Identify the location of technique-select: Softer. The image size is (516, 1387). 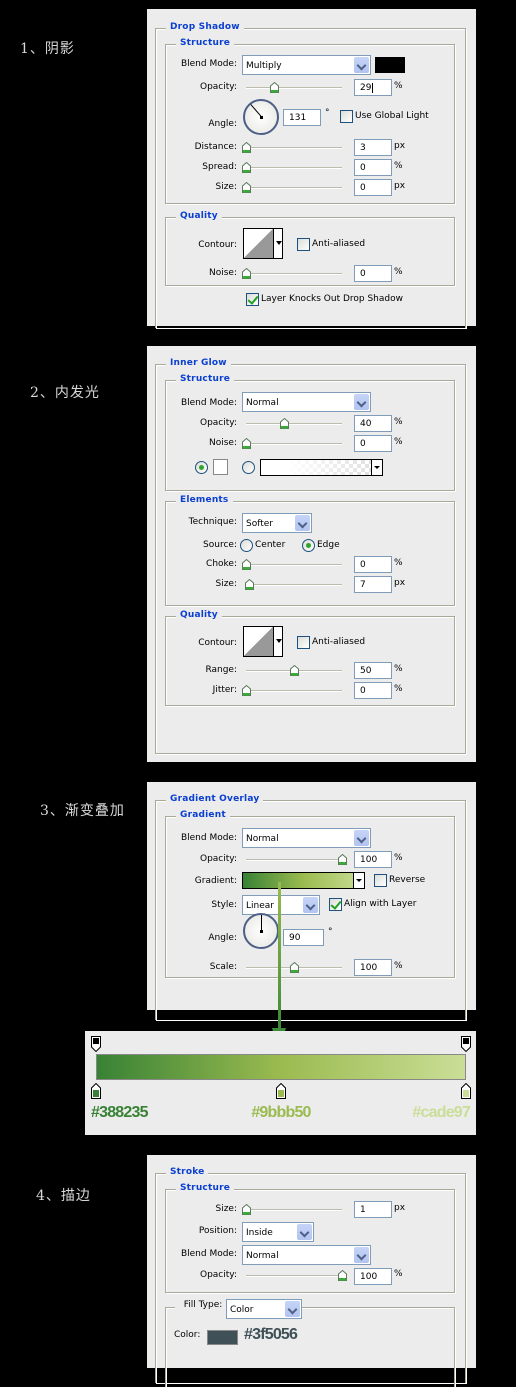
(277, 523).